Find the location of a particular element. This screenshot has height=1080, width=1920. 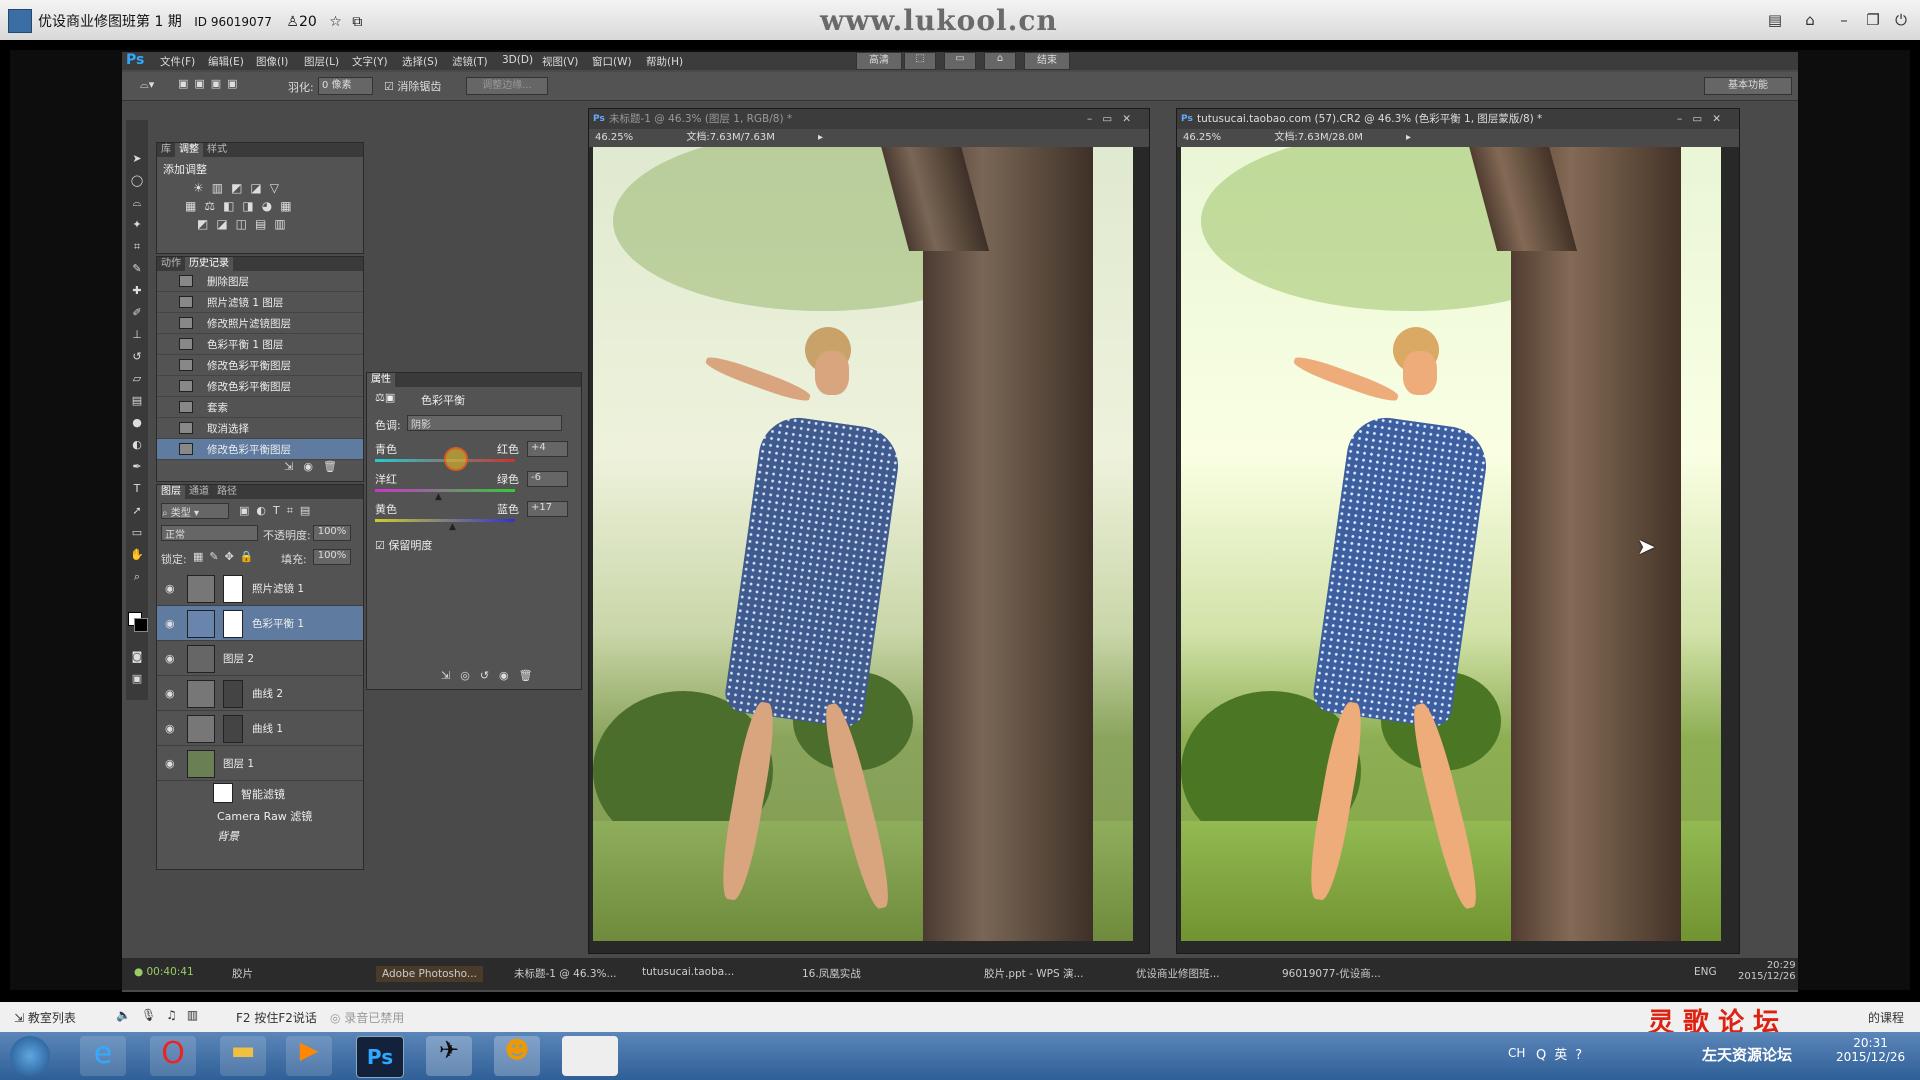

menu-filter: 滤镜(T) is located at coordinates (470, 61).